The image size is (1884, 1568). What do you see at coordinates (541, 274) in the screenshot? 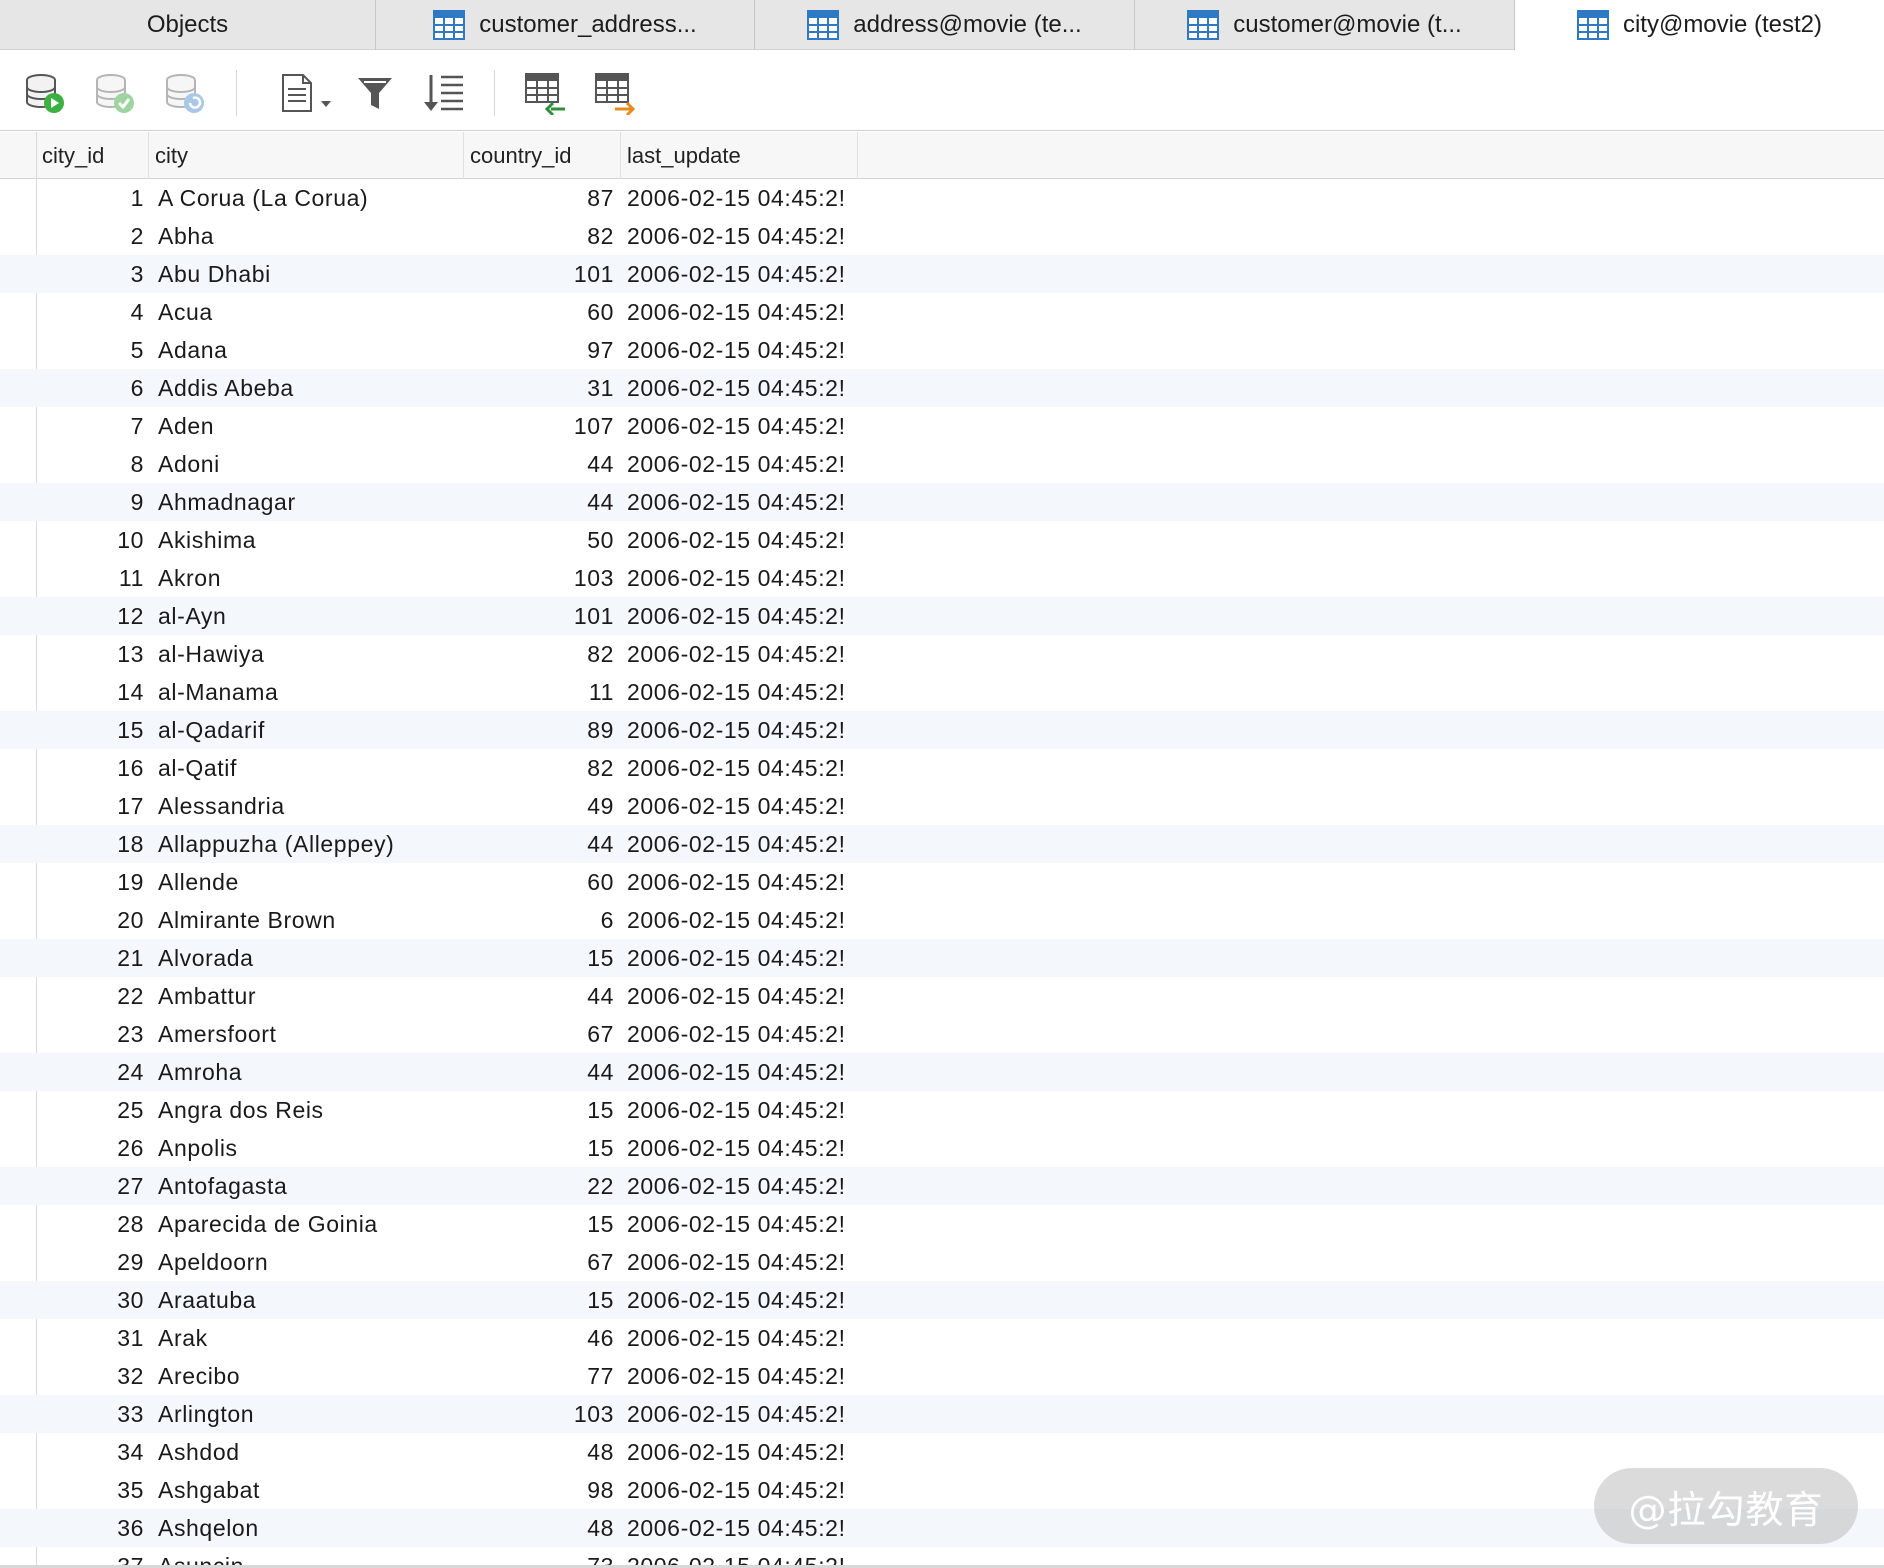
I see `cell-country-id: 101` at bounding box center [541, 274].